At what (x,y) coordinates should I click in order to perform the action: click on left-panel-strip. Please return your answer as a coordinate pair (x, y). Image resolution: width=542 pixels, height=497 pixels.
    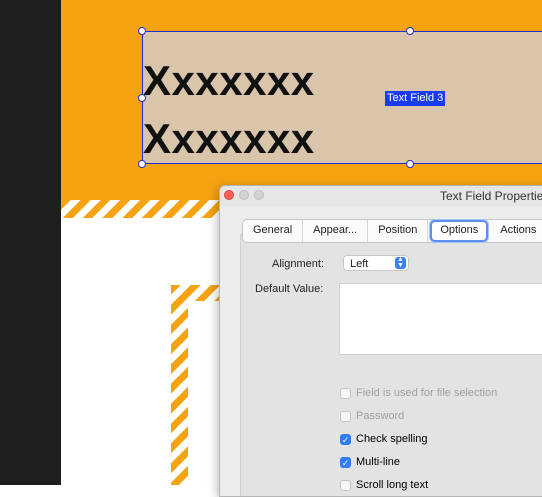
    Looking at the image, I should click on (30, 242).